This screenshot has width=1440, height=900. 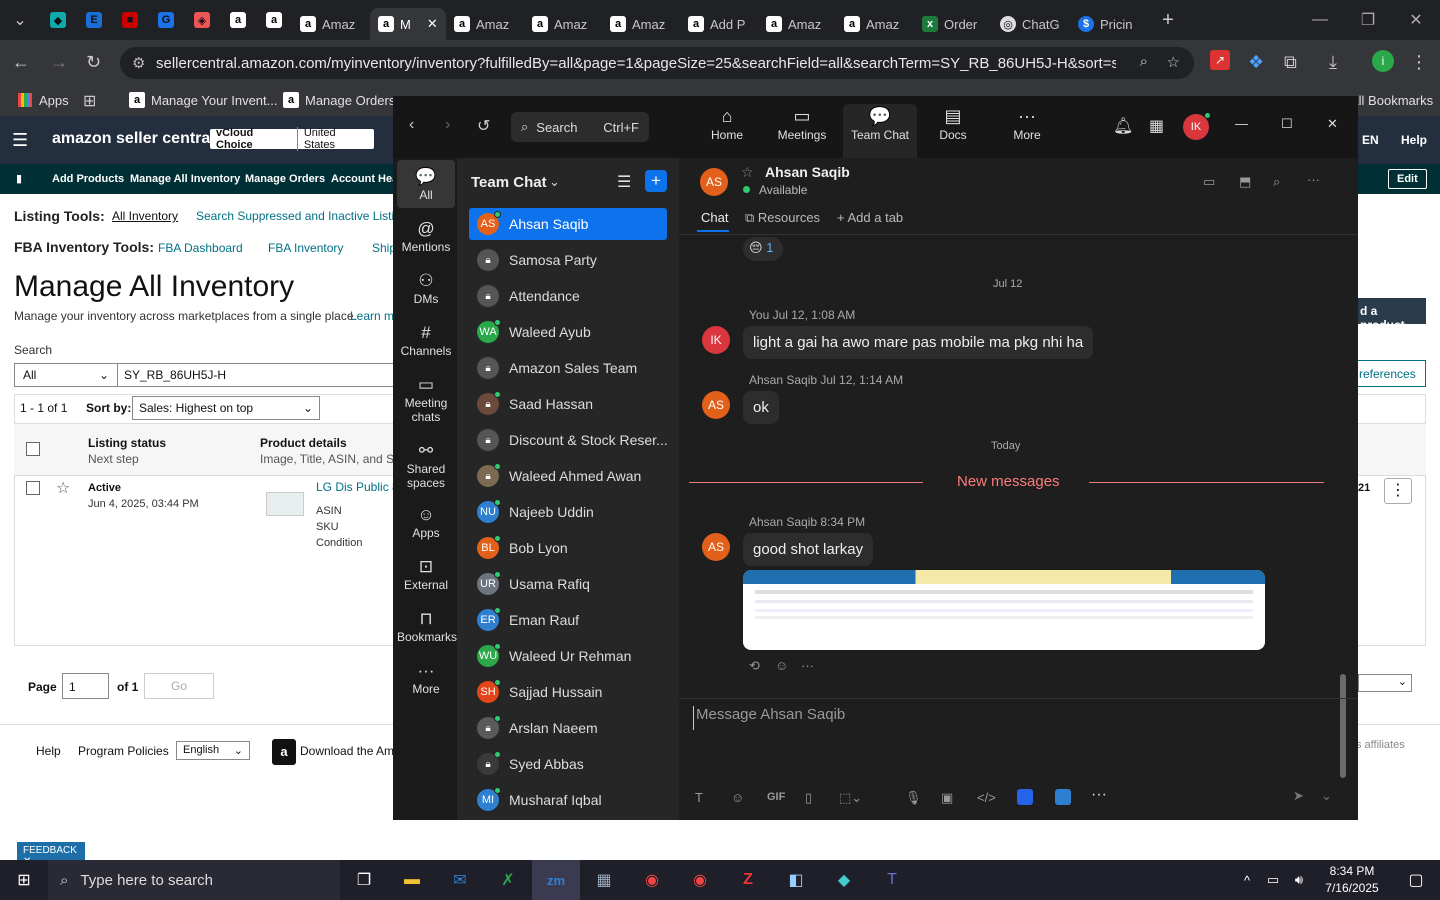 What do you see at coordinates (1391, 315) in the screenshot?
I see `add-product-button: d a product` at bounding box center [1391, 315].